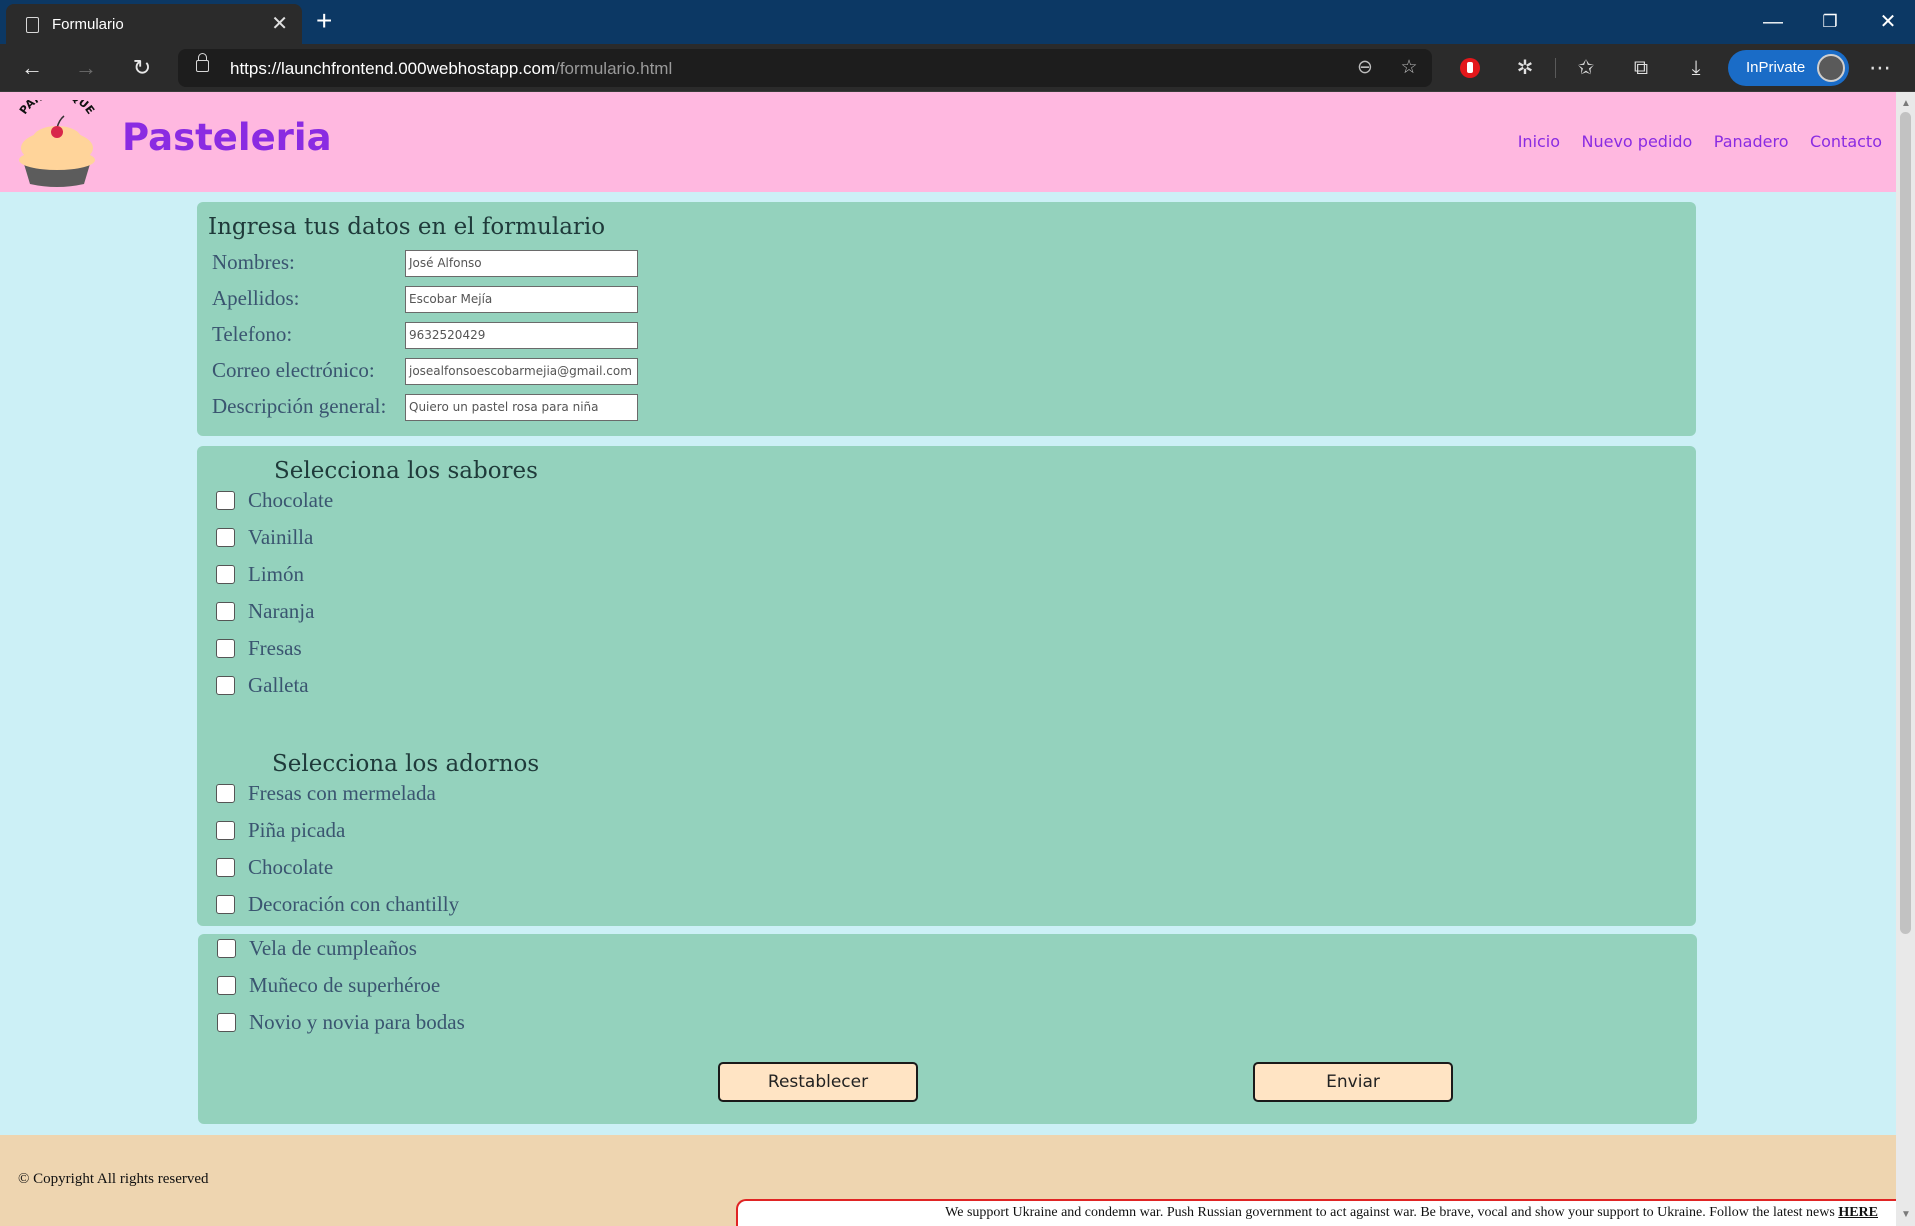 This screenshot has width=1915, height=1226. I want to click on site-title: Pasteleria, so click(227, 137).